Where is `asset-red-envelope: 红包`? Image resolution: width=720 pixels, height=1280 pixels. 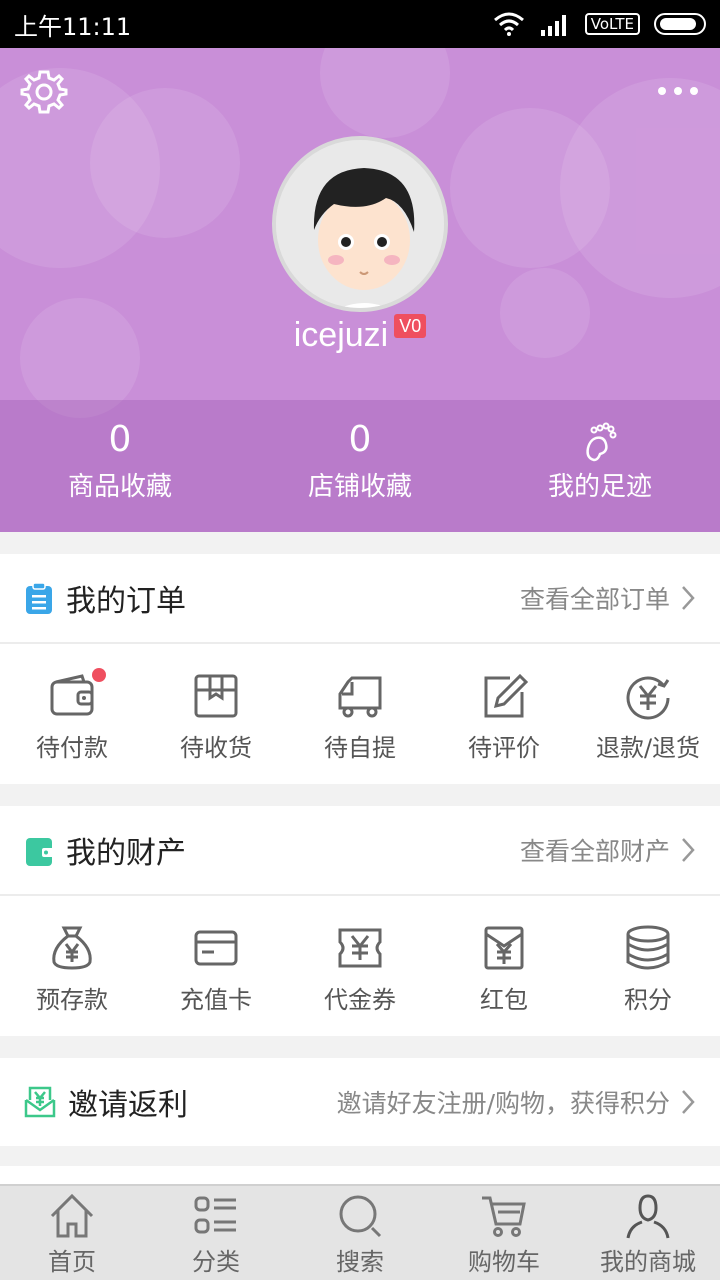 asset-red-envelope: 红包 is located at coordinates (504, 966).